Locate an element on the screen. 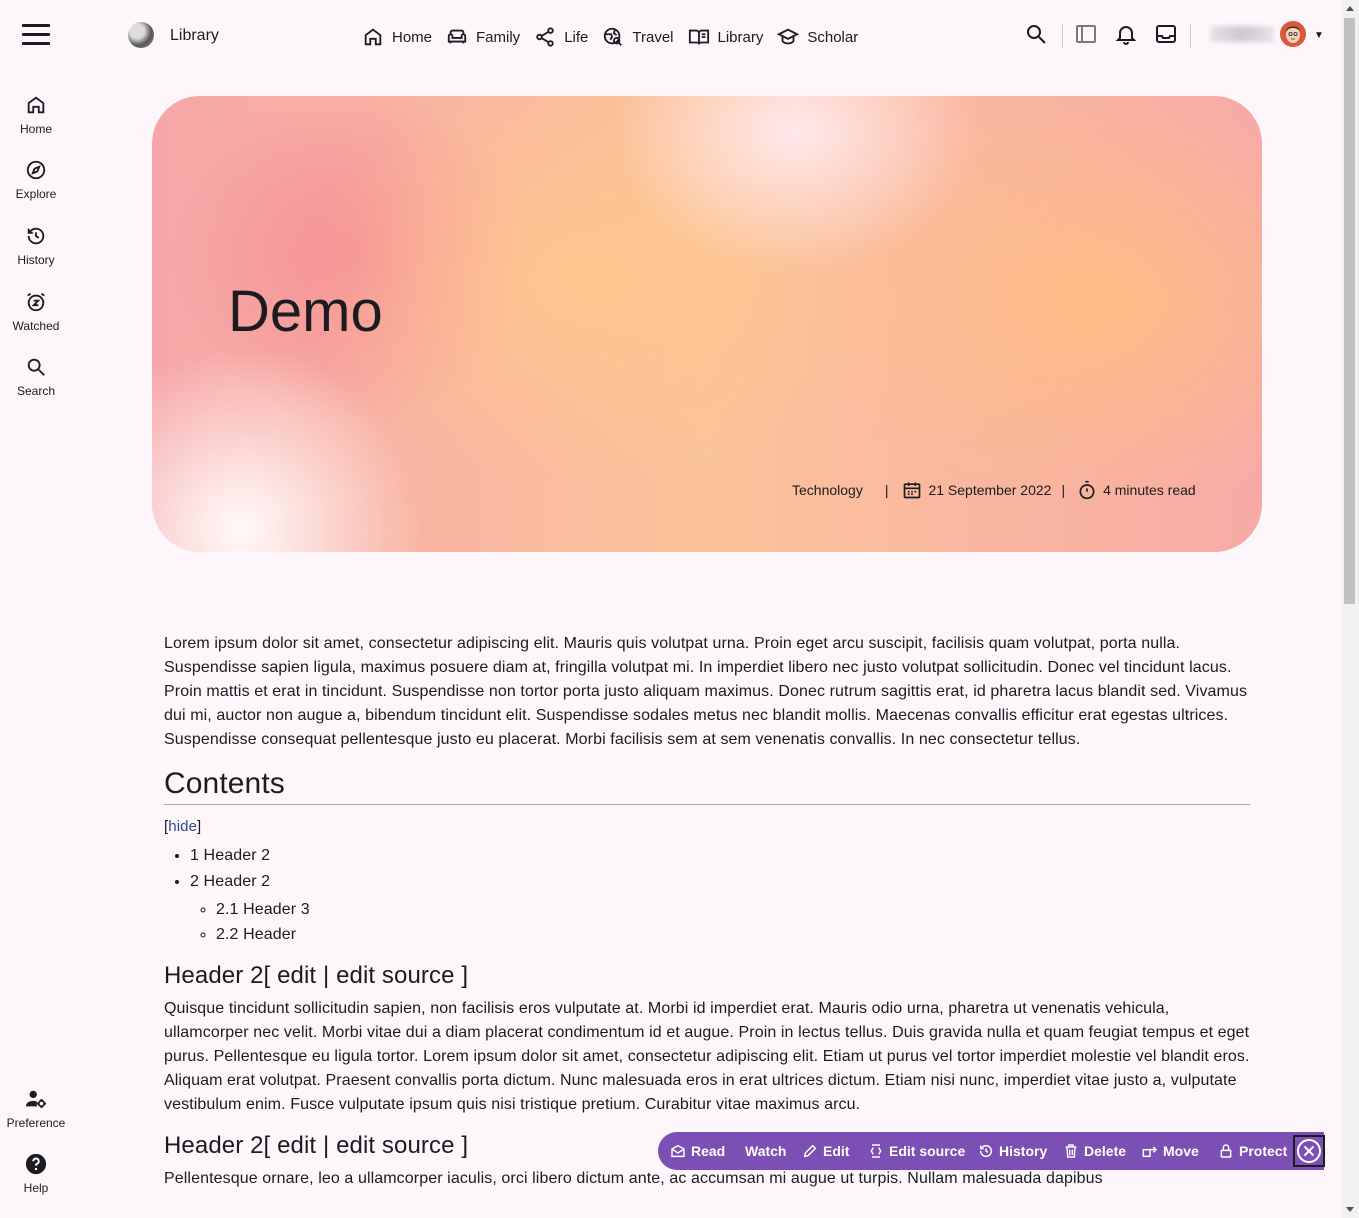 The image size is (1359, 1218). toc-subitem-label: 2.2 Header is located at coordinates (256, 934).